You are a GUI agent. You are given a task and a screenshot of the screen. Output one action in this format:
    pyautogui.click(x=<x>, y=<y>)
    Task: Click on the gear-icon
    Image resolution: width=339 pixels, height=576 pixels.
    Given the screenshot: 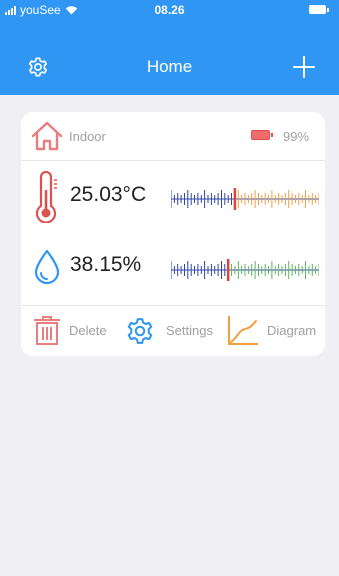 What is the action you would take?
    pyautogui.click(x=140, y=331)
    